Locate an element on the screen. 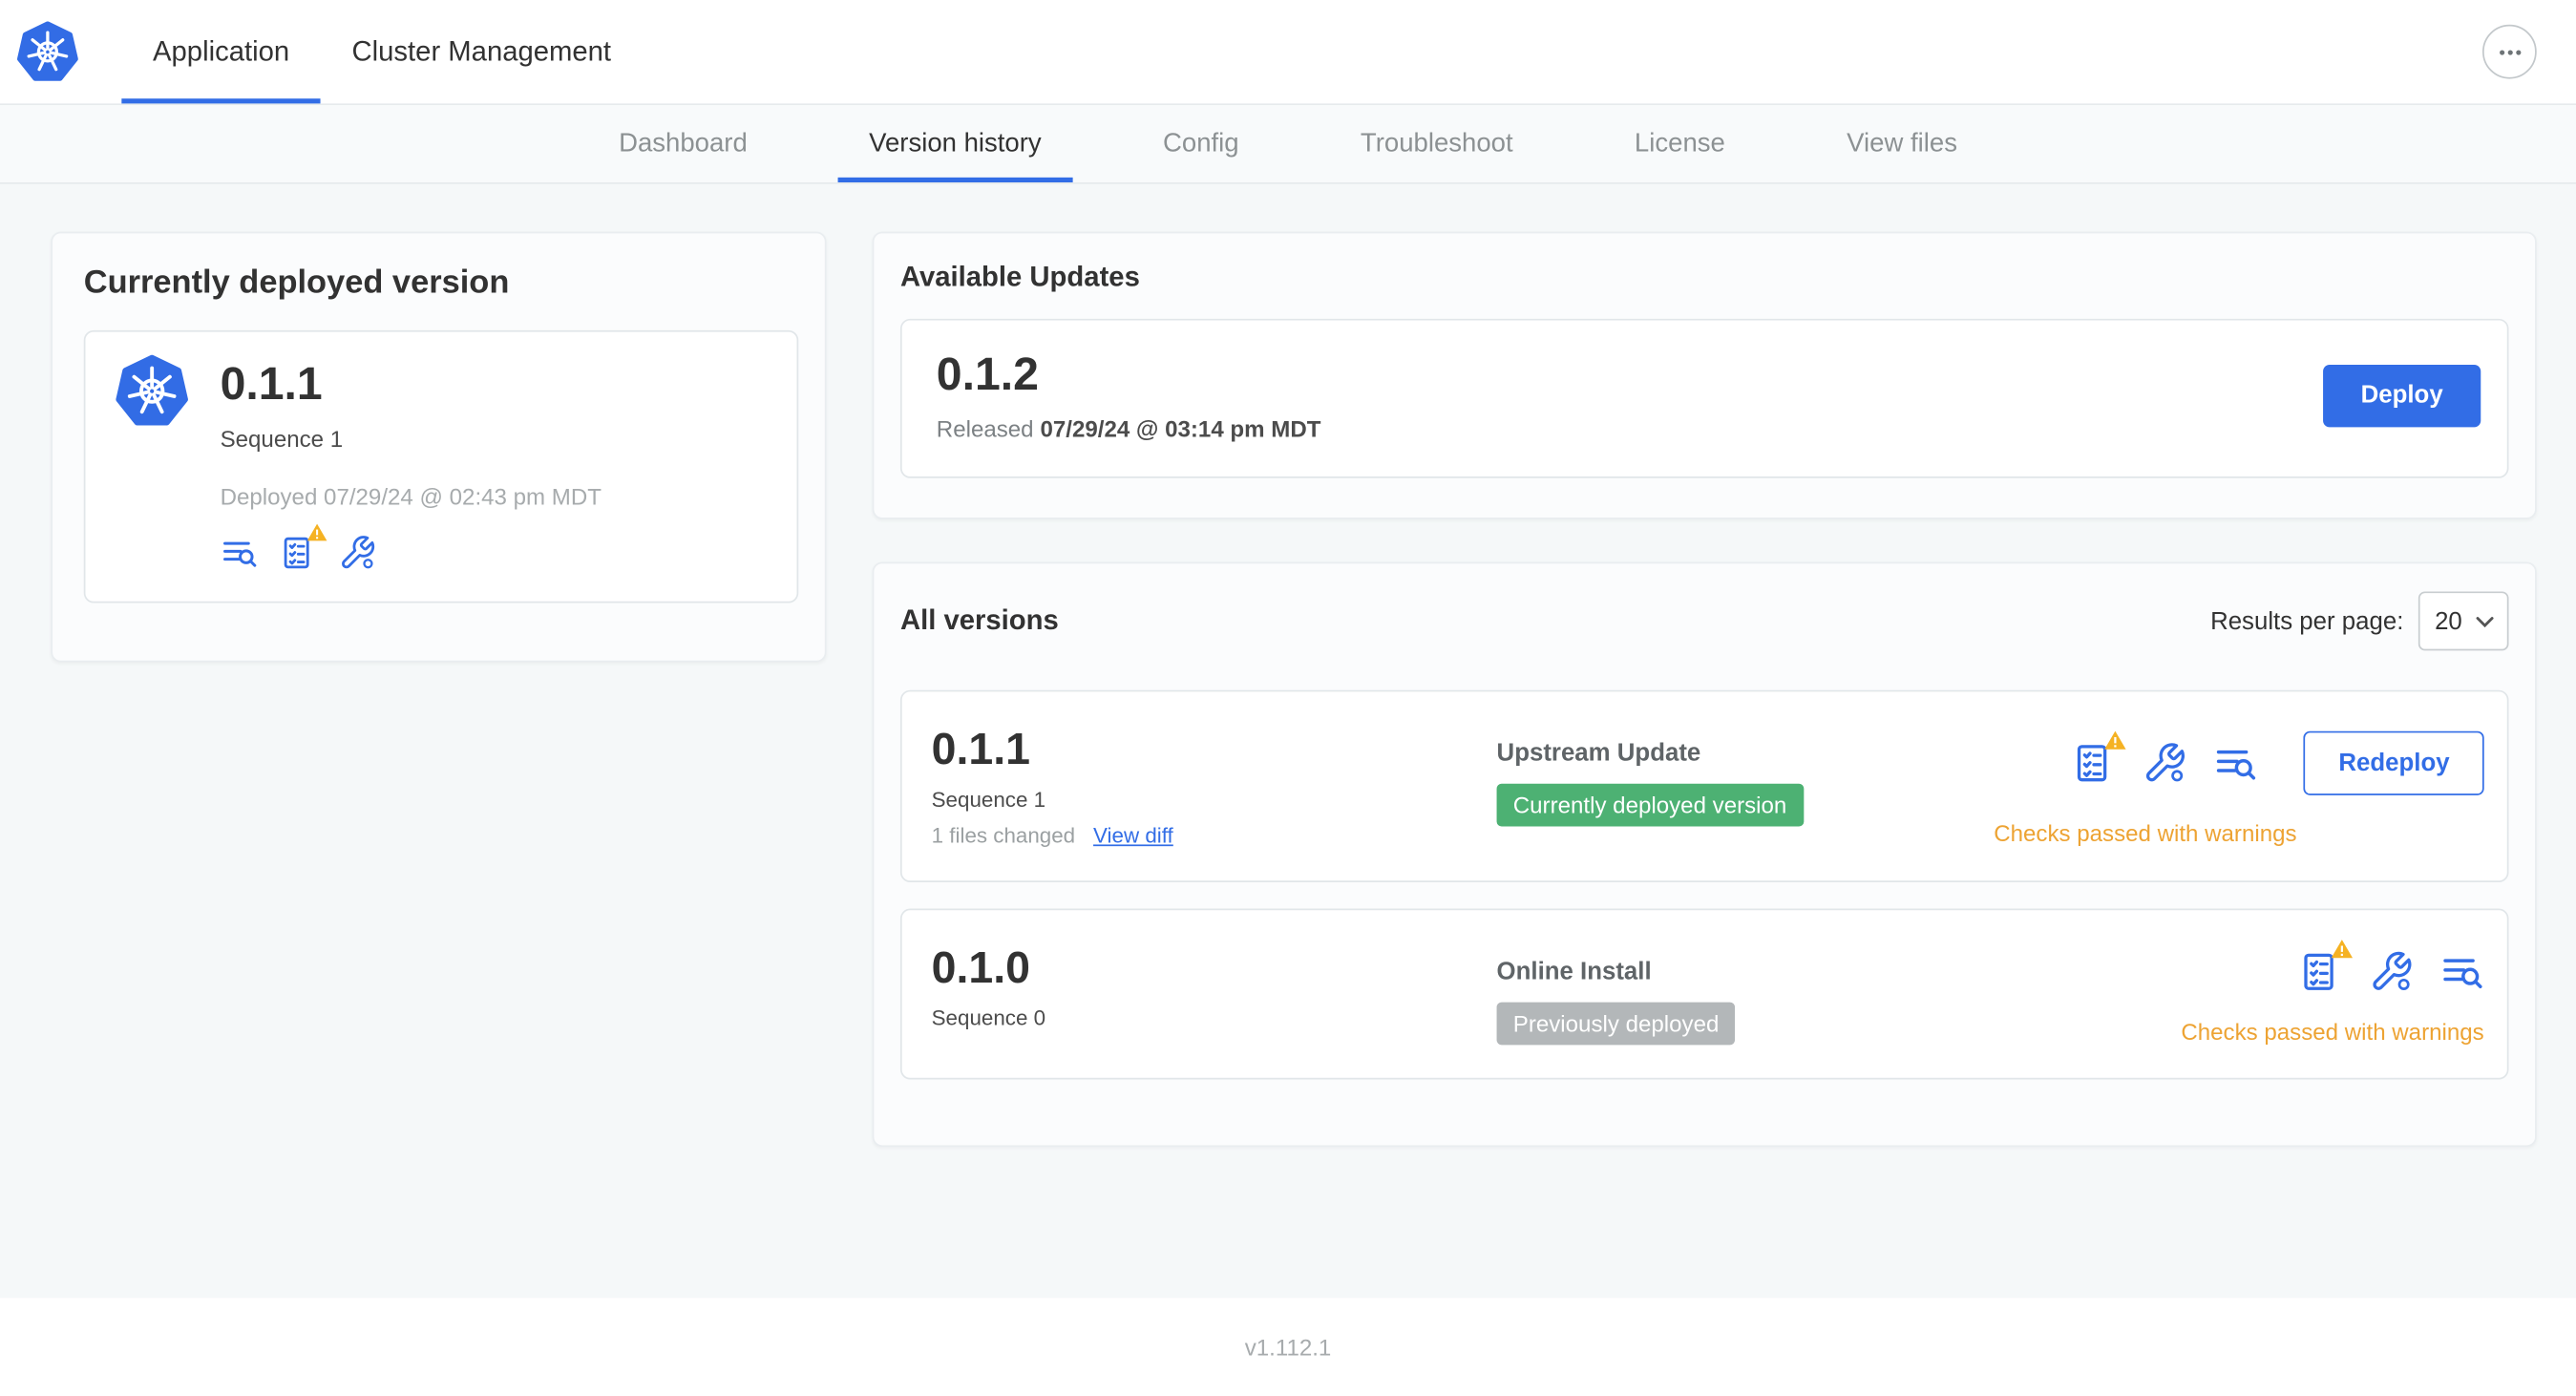 This screenshot has width=2576, height=1396. tab-application: Application is located at coordinates (221, 52).